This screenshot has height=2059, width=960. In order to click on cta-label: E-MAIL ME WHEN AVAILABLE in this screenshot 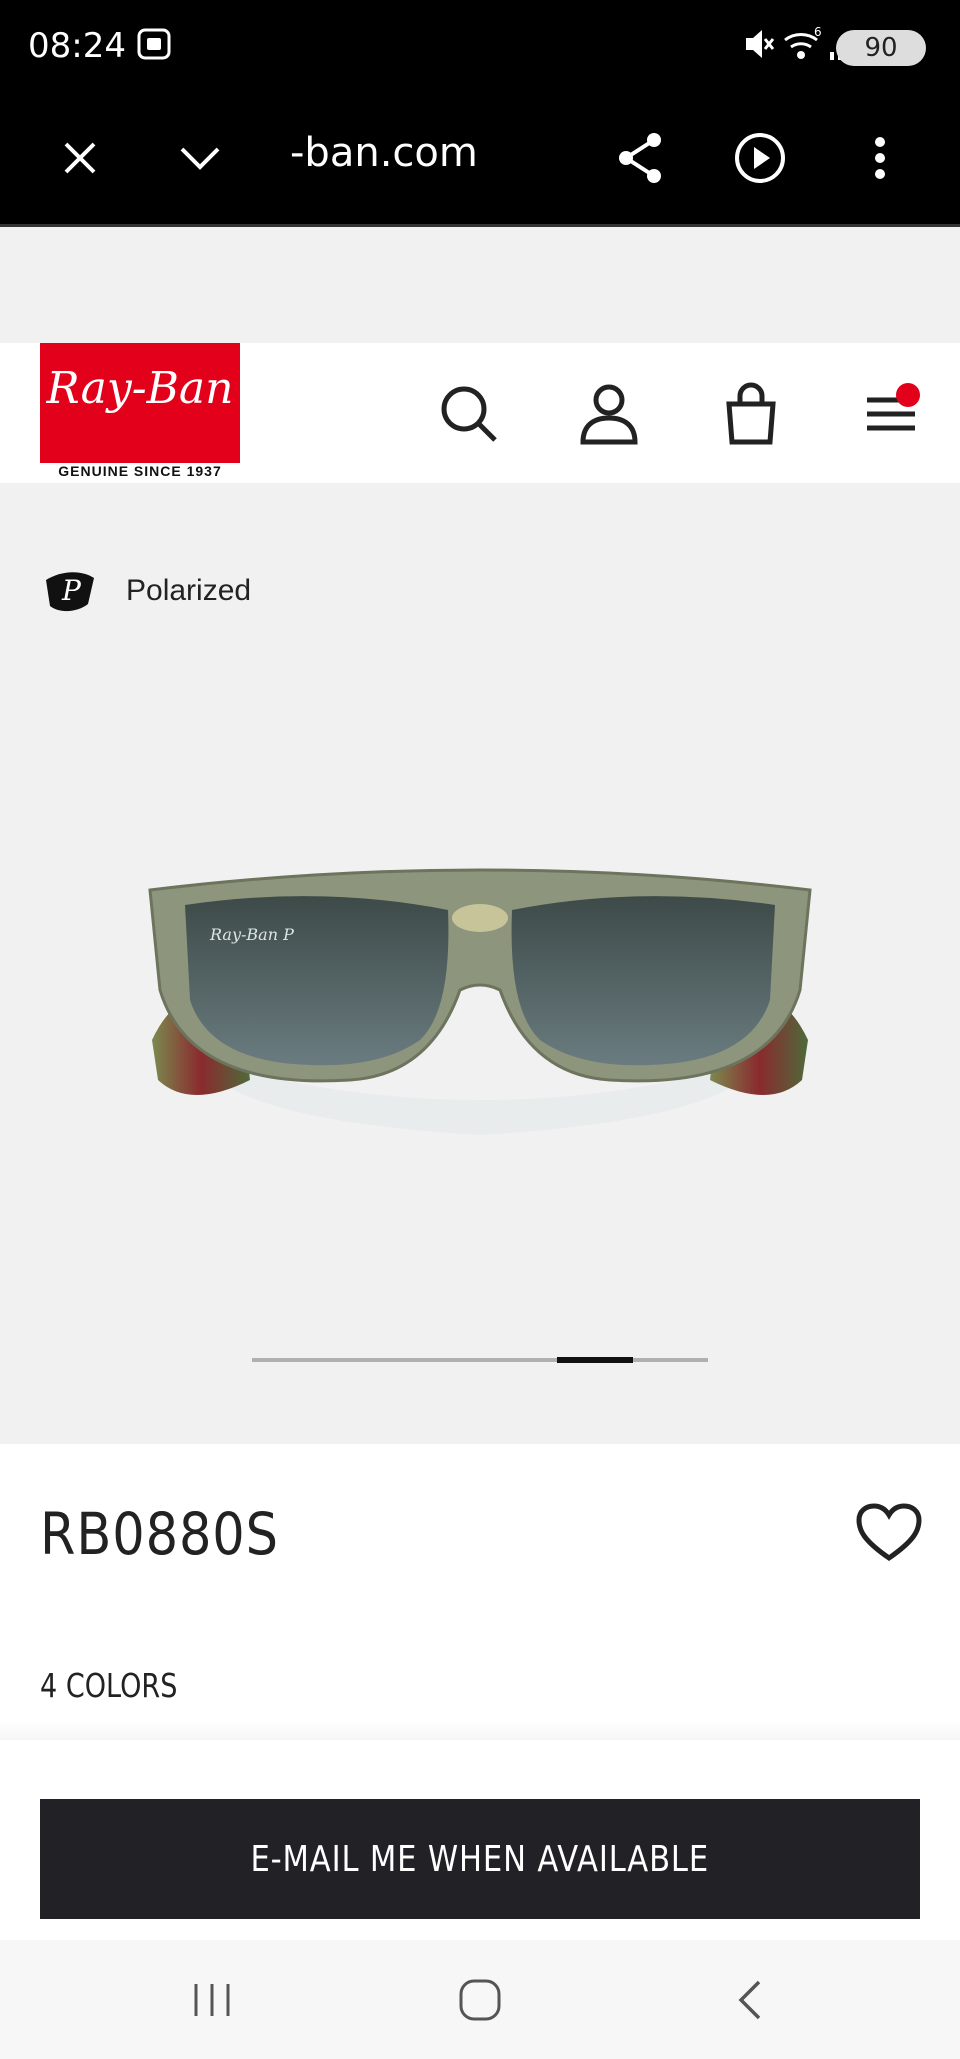, I will do `click(480, 1859)`.